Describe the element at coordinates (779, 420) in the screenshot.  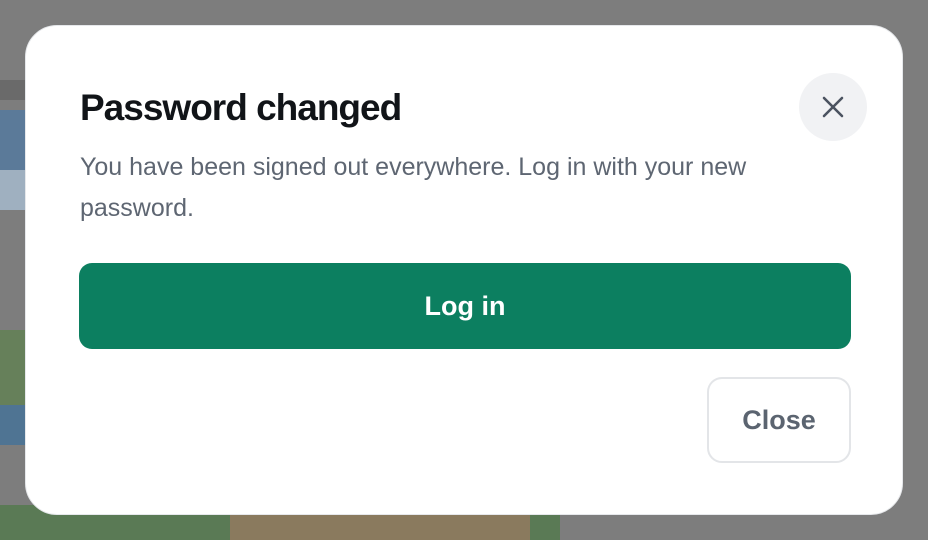
I see `close-button: Close` at that location.